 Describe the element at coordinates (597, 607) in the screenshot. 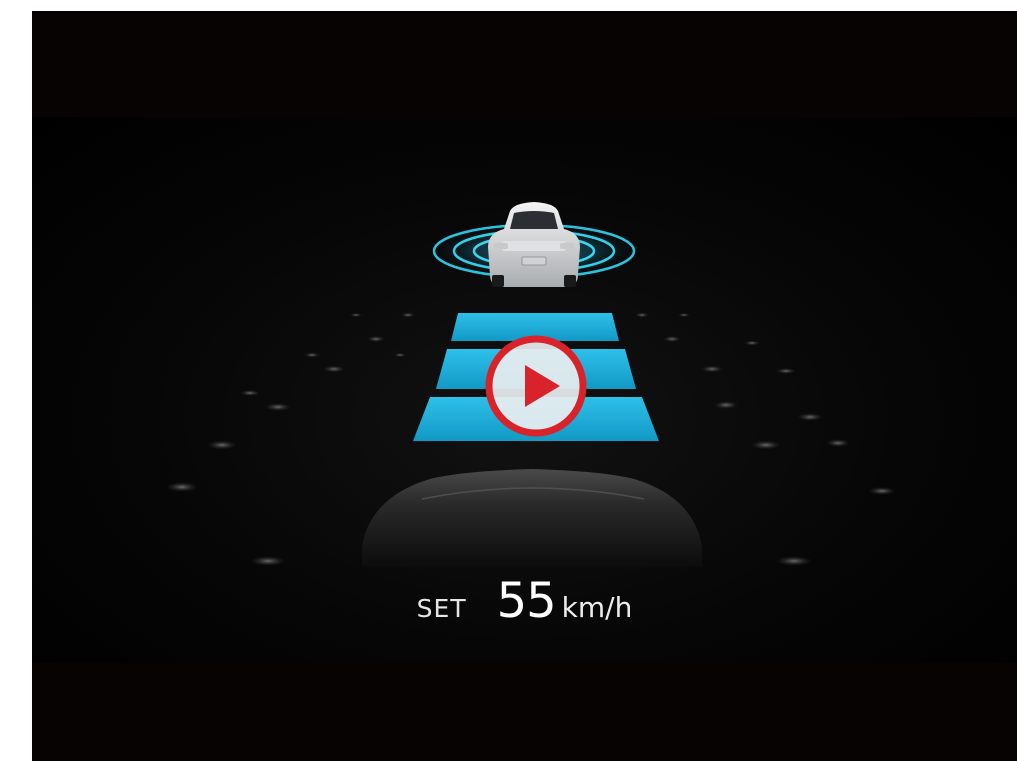

I see `speed-unit: km/h` at that location.